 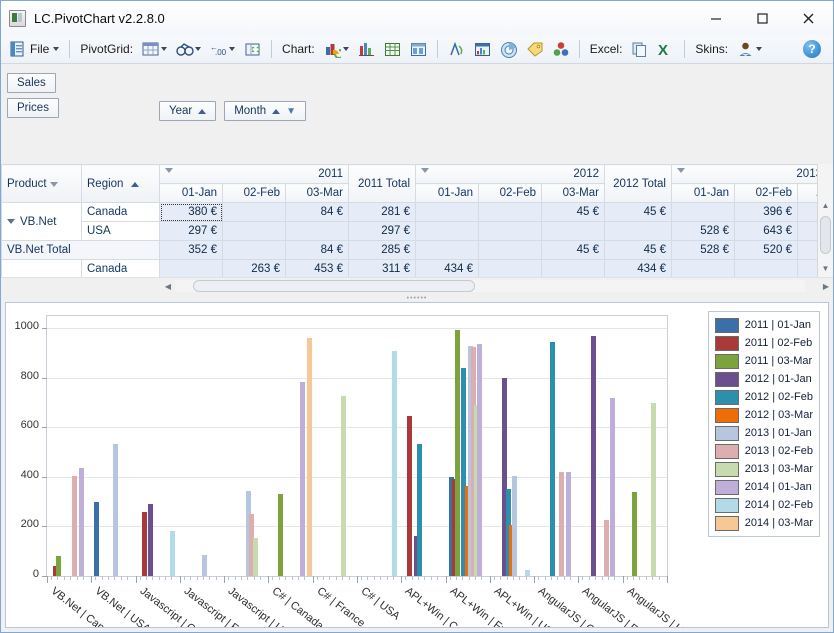 What do you see at coordinates (222, 49) in the screenshot?
I see `decimals-button: ← .00` at bounding box center [222, 49].